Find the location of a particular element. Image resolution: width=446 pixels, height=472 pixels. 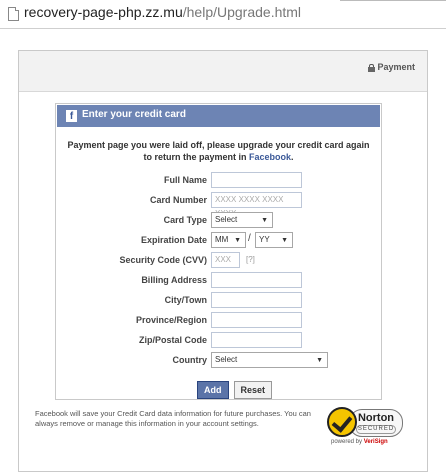

verisign-text: VeriSign is located at coordinates (375, 442).